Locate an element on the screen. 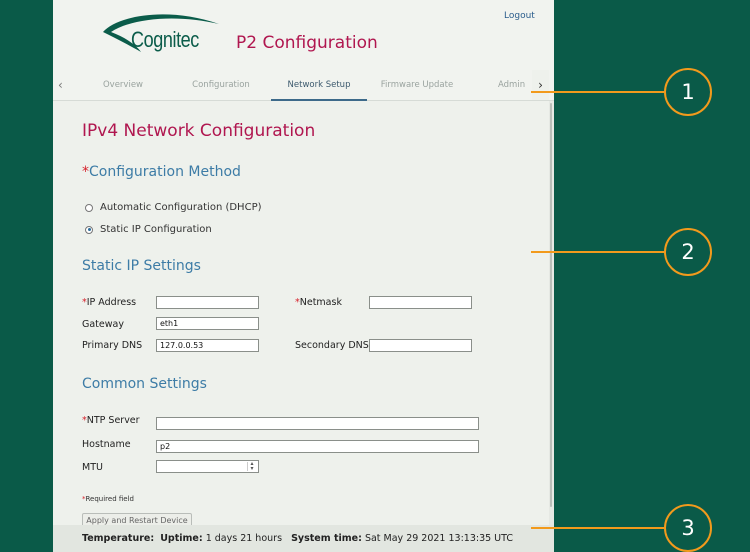 Image resolution: width=750 pixels, height=552 pixels. config-method-heading: *Configuration Method is located at coordinates (161, 172).